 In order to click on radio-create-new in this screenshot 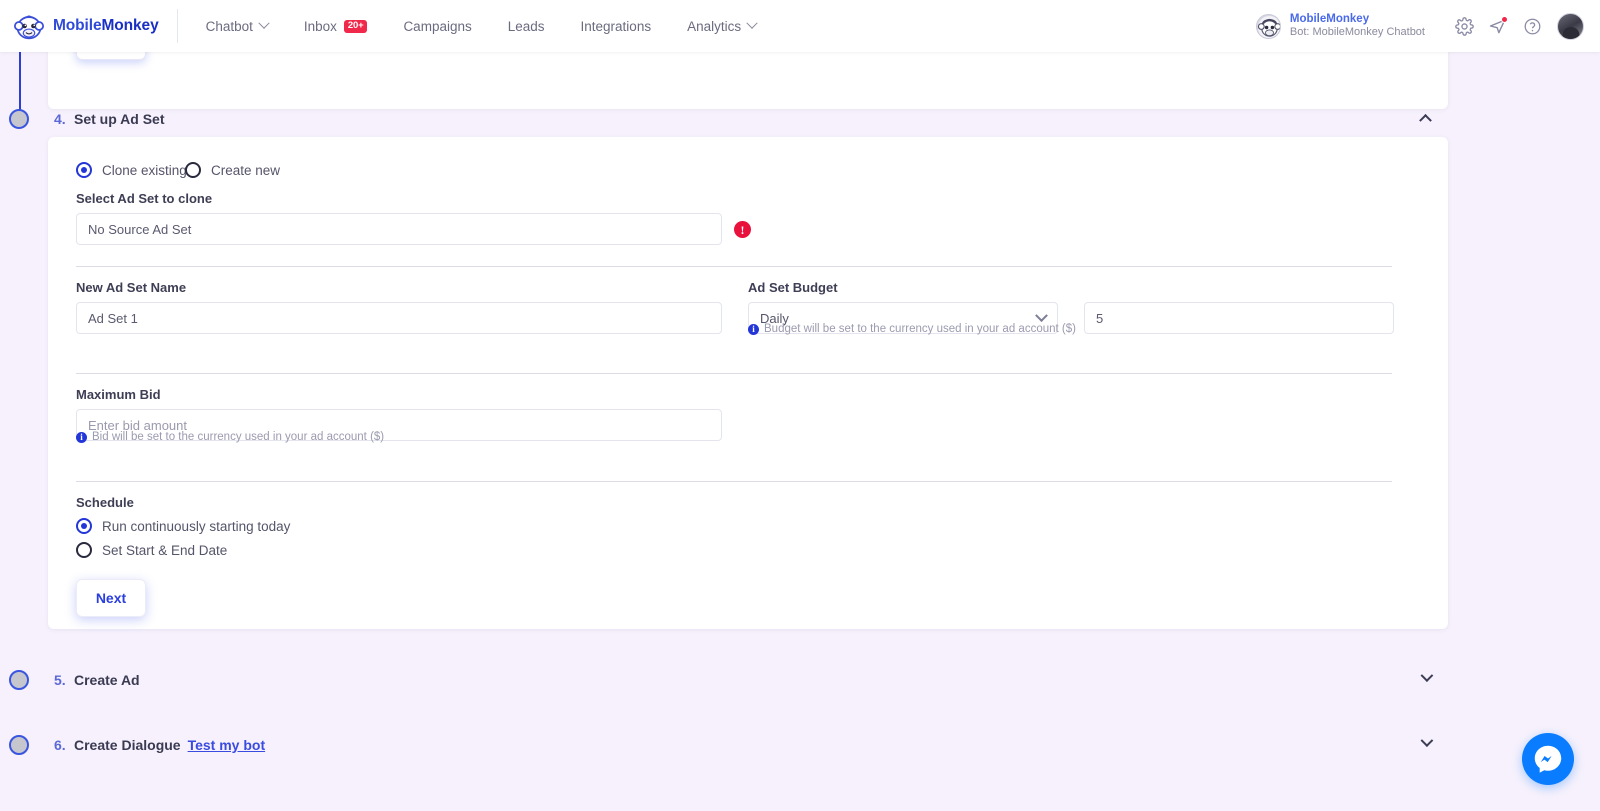, I will do `click(193, 170)`.